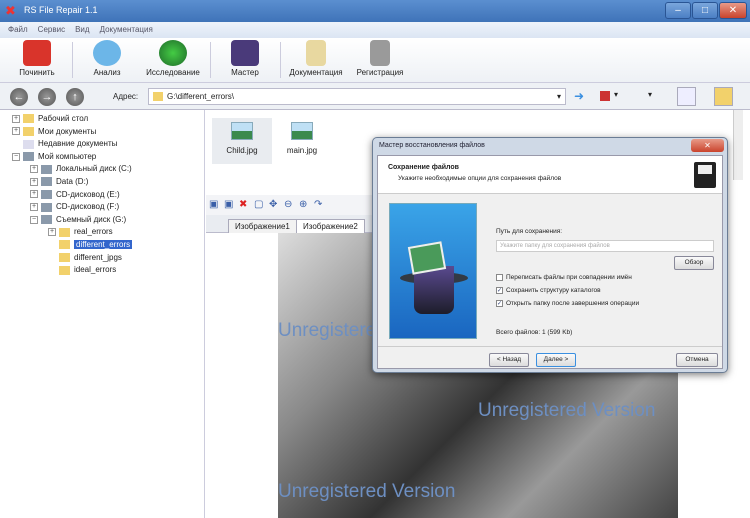  I want to click on tree-item: different_errors, so click(90, 246).